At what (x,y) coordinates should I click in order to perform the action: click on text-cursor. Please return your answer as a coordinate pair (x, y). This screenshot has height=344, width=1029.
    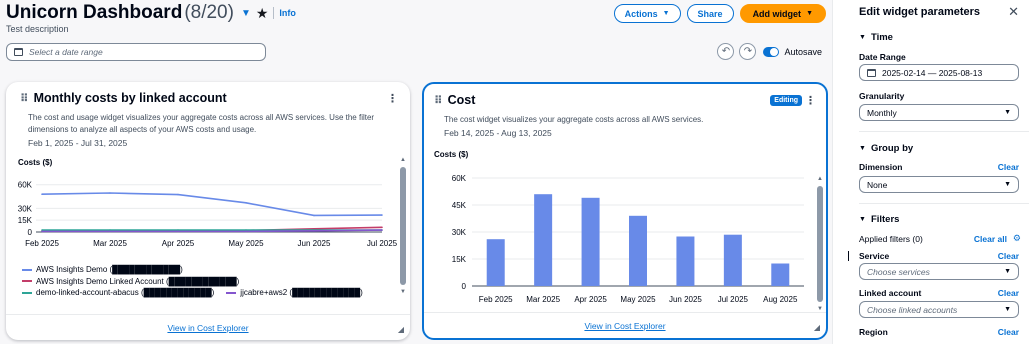
    Looking at the image, I should click on (848, 256).